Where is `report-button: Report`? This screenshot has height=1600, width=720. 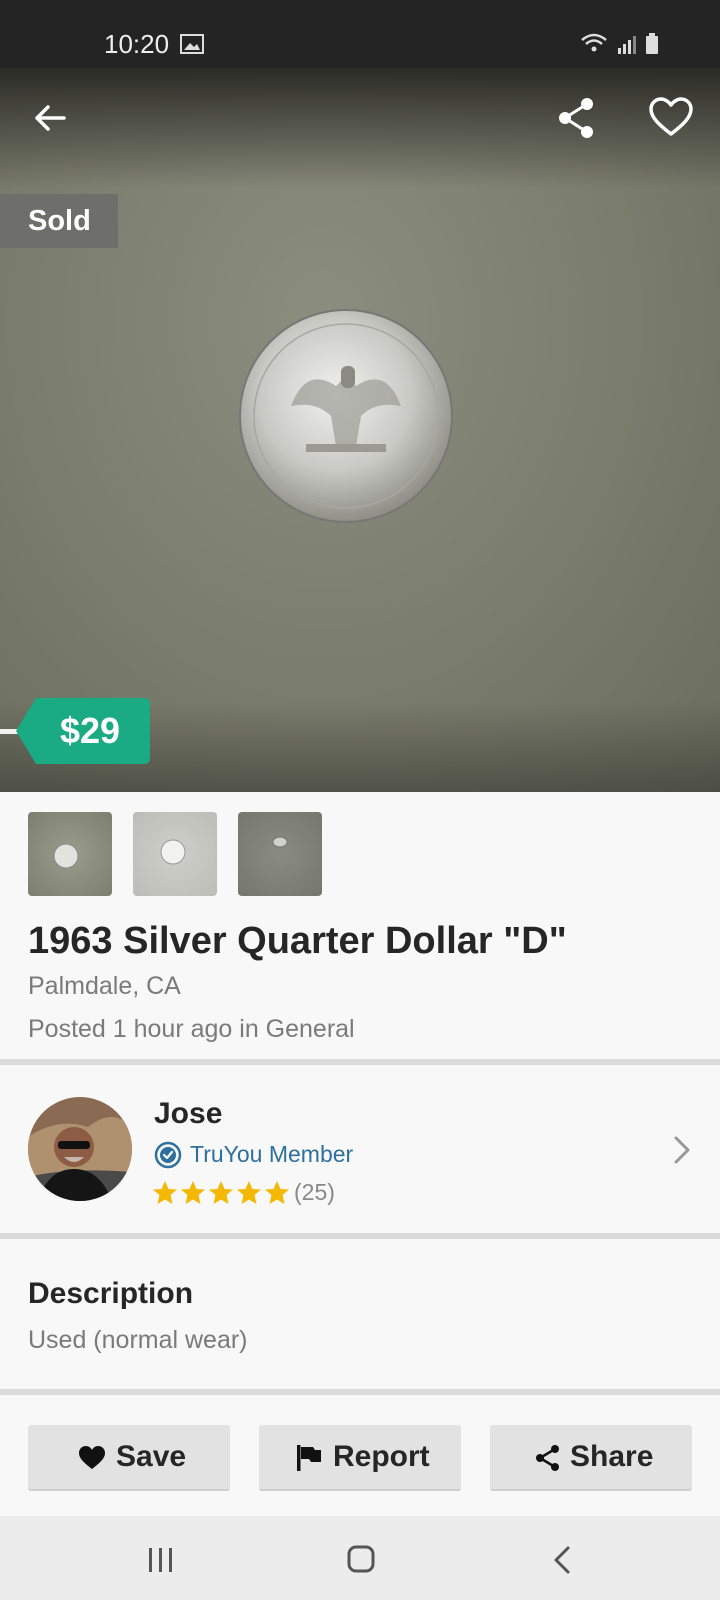 report-button: Report is located at coordinates (360, 1458).